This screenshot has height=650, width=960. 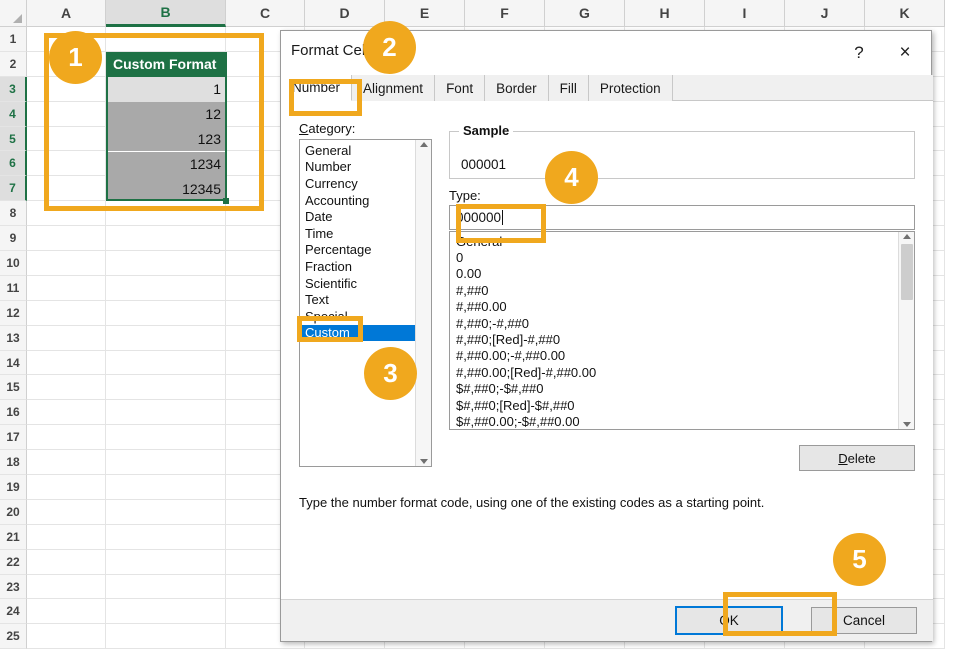 What do you see at coordinates (13, 313) in the screenshot?
I see `row-header-12: 12` at bounding box center [13, 313].